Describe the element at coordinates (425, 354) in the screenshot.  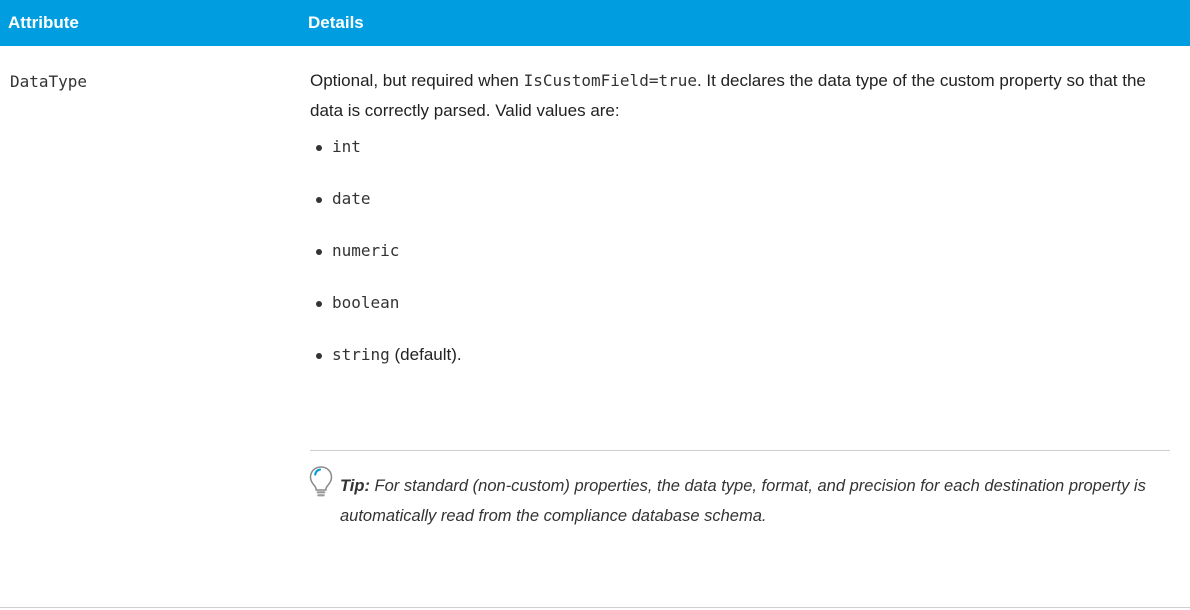
I see `value-suffix: (default).` at that location.